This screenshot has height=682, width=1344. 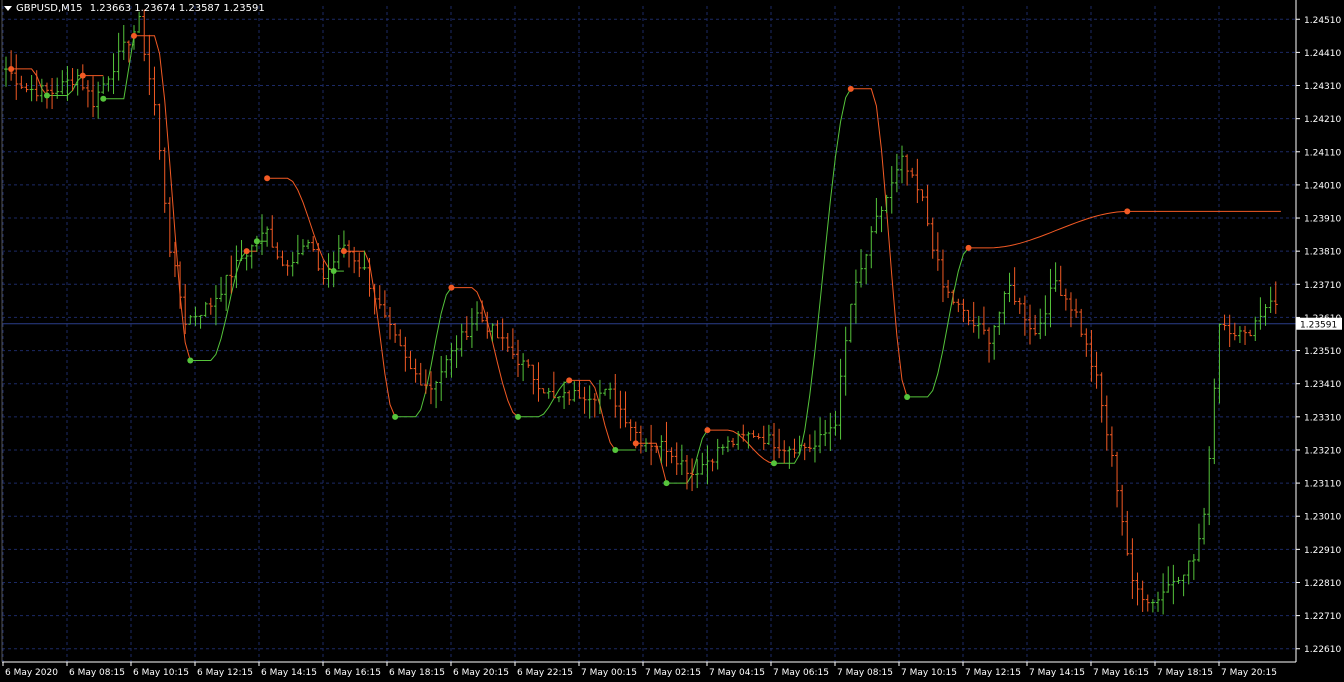 What do you see at coordinates (1322, 286) in the screenshot?
I see `y-tick-label: 1.23710` at bounding box center [1322, 286].